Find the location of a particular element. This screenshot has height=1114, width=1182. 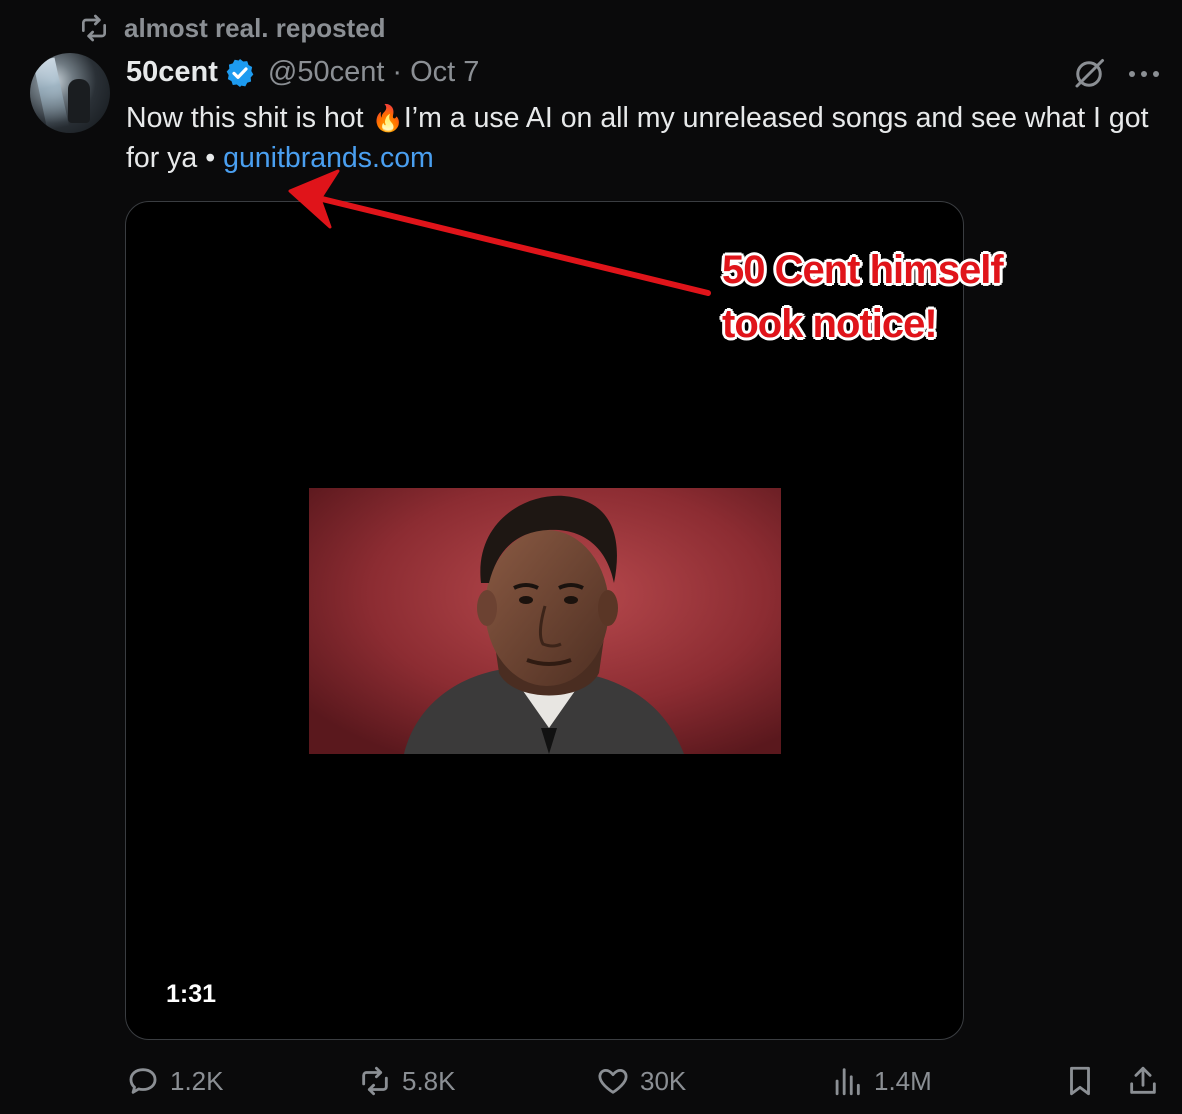

author-handle: @50cent is located at coordinates (326, 72).